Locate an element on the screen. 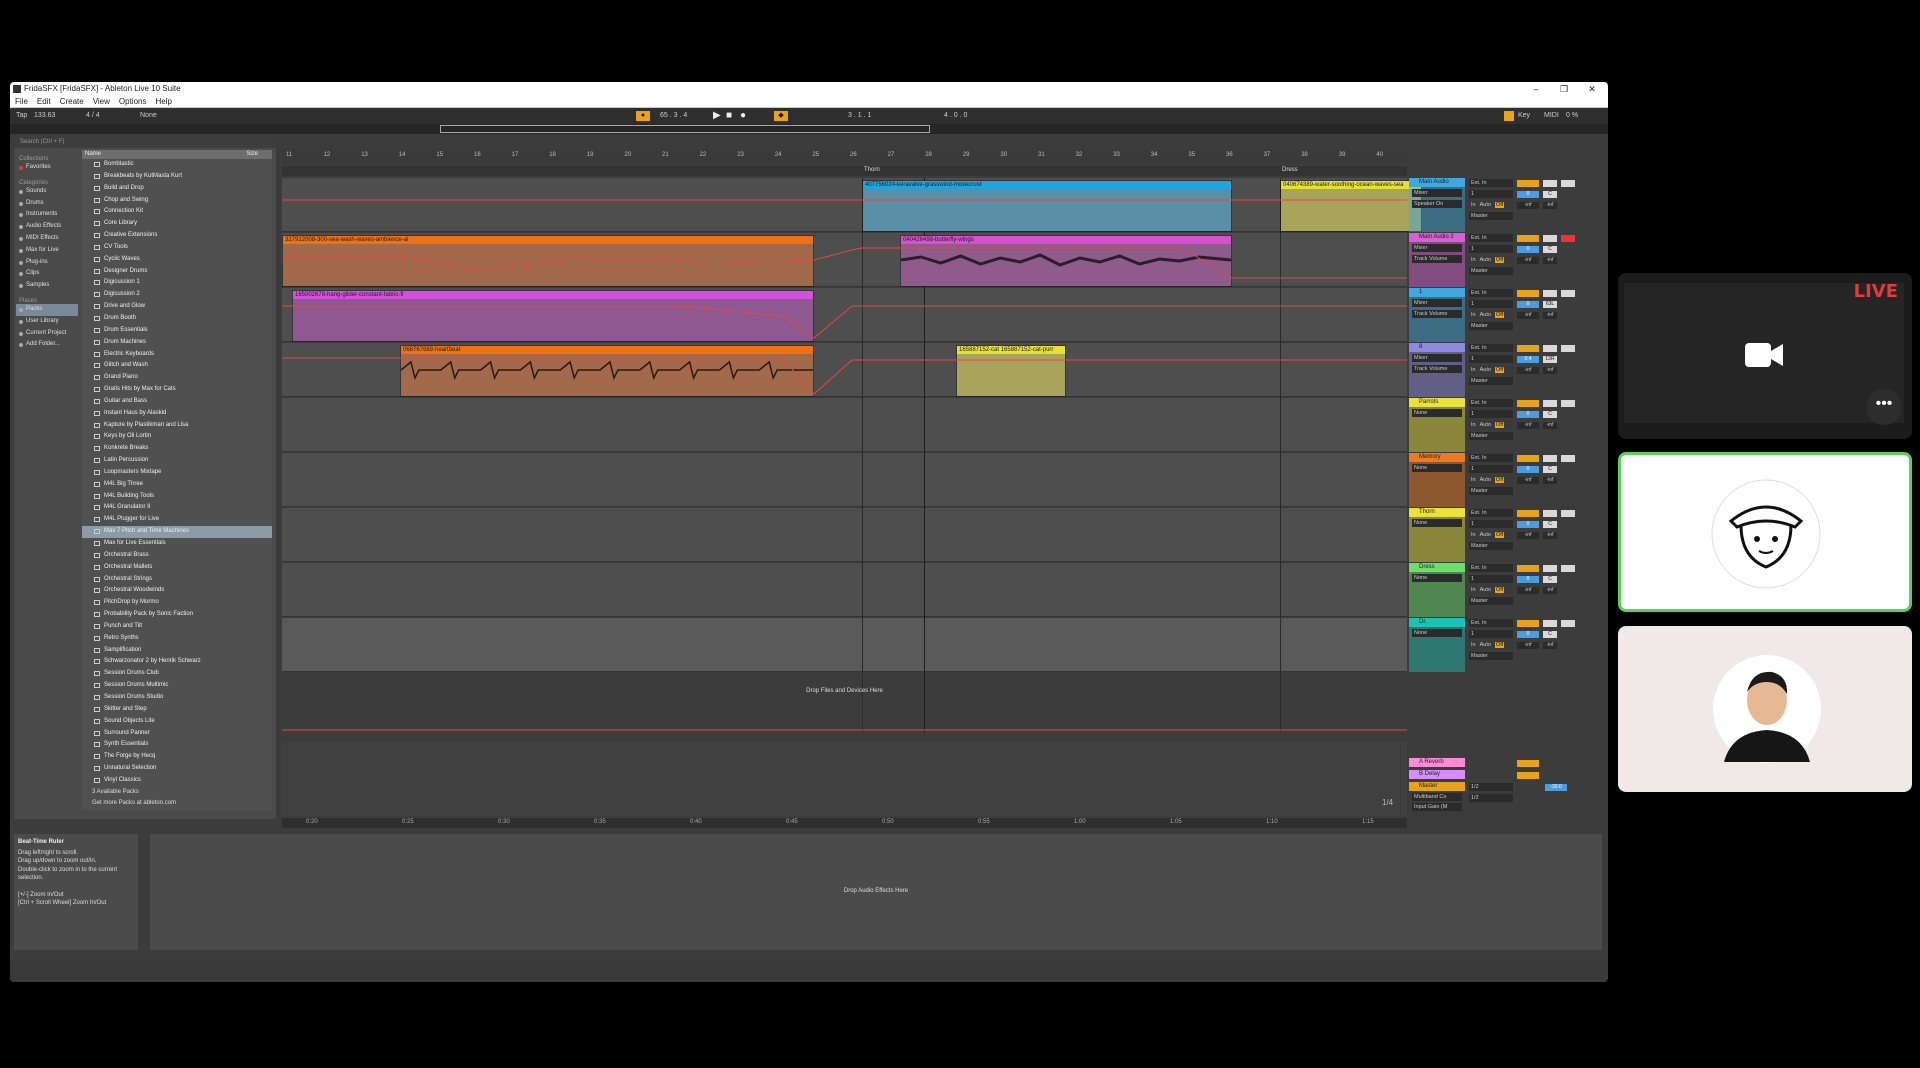 The width and height of the screenshot is (1920, 1068). category-item: Samples is located at coordinates (47, 286).